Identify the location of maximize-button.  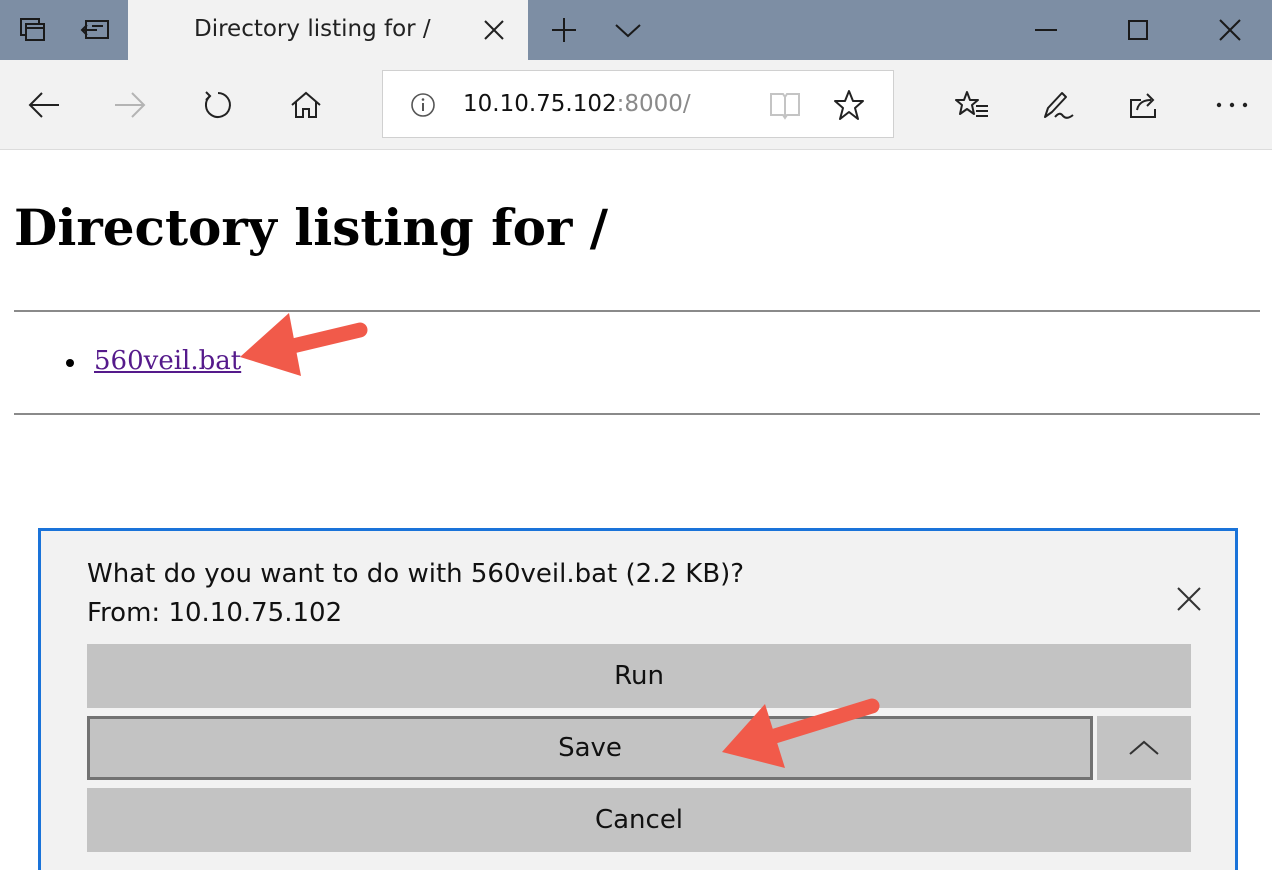
(1138, 30).